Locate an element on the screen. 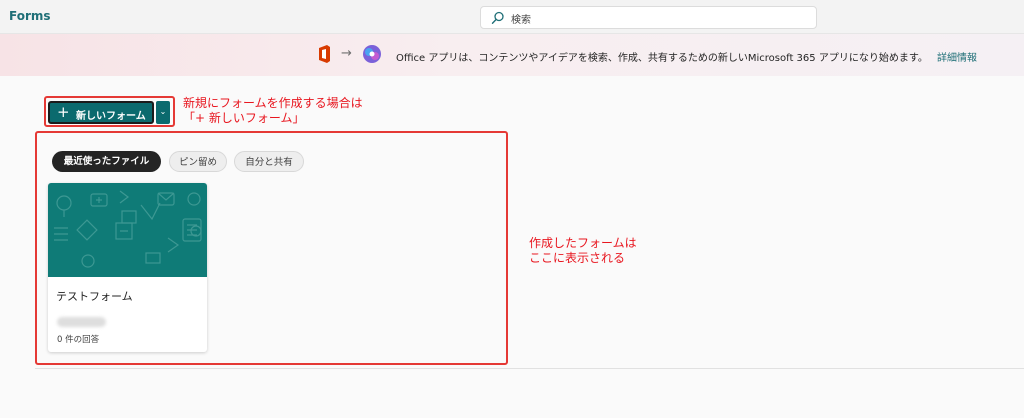 Image resolution: width=1024 pixels, height=418 pixels. top-bar: Forms 検索 is located at coordinates (512, 17).